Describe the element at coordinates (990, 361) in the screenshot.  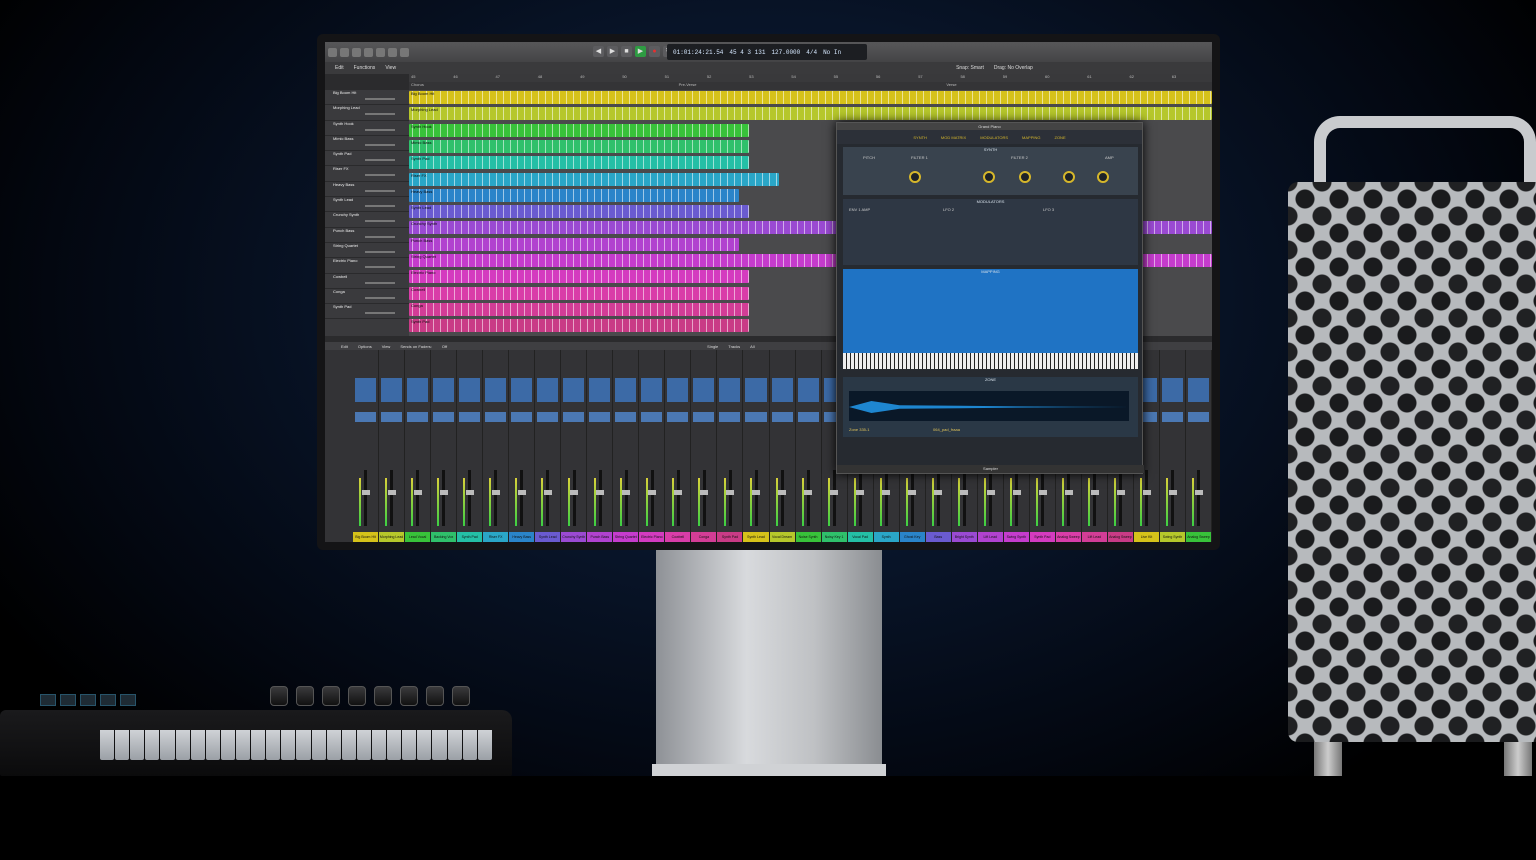
I see `mapping-keyboard` at that location.